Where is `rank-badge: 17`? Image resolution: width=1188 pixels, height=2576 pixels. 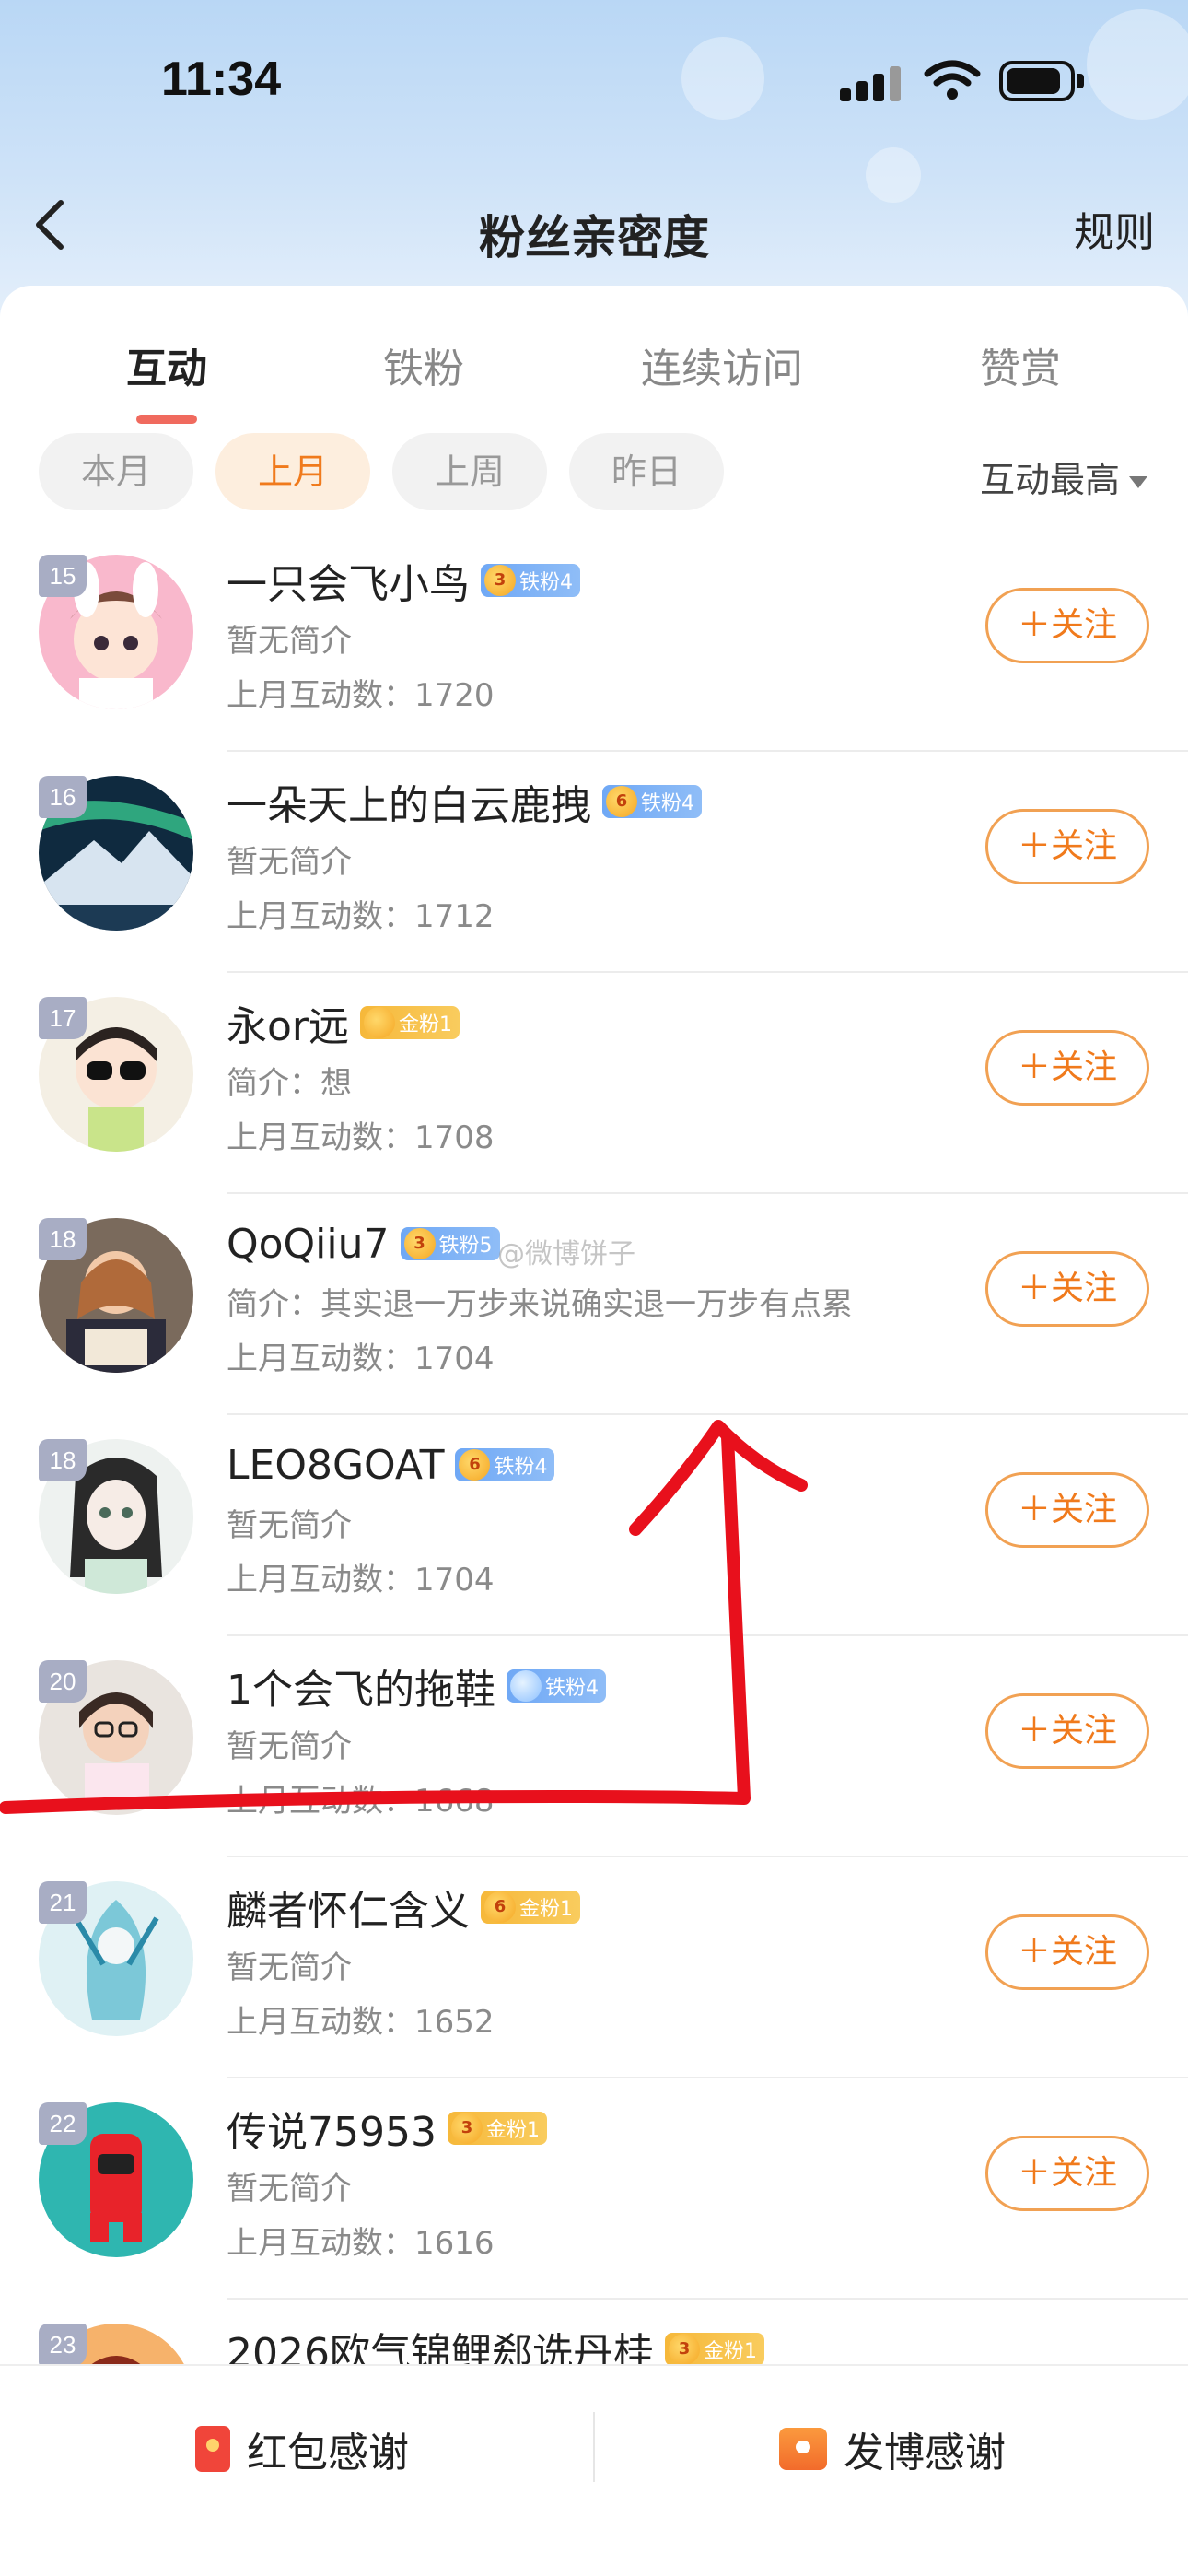
rank-badge: 17 is located at coordinates (63, 1018).